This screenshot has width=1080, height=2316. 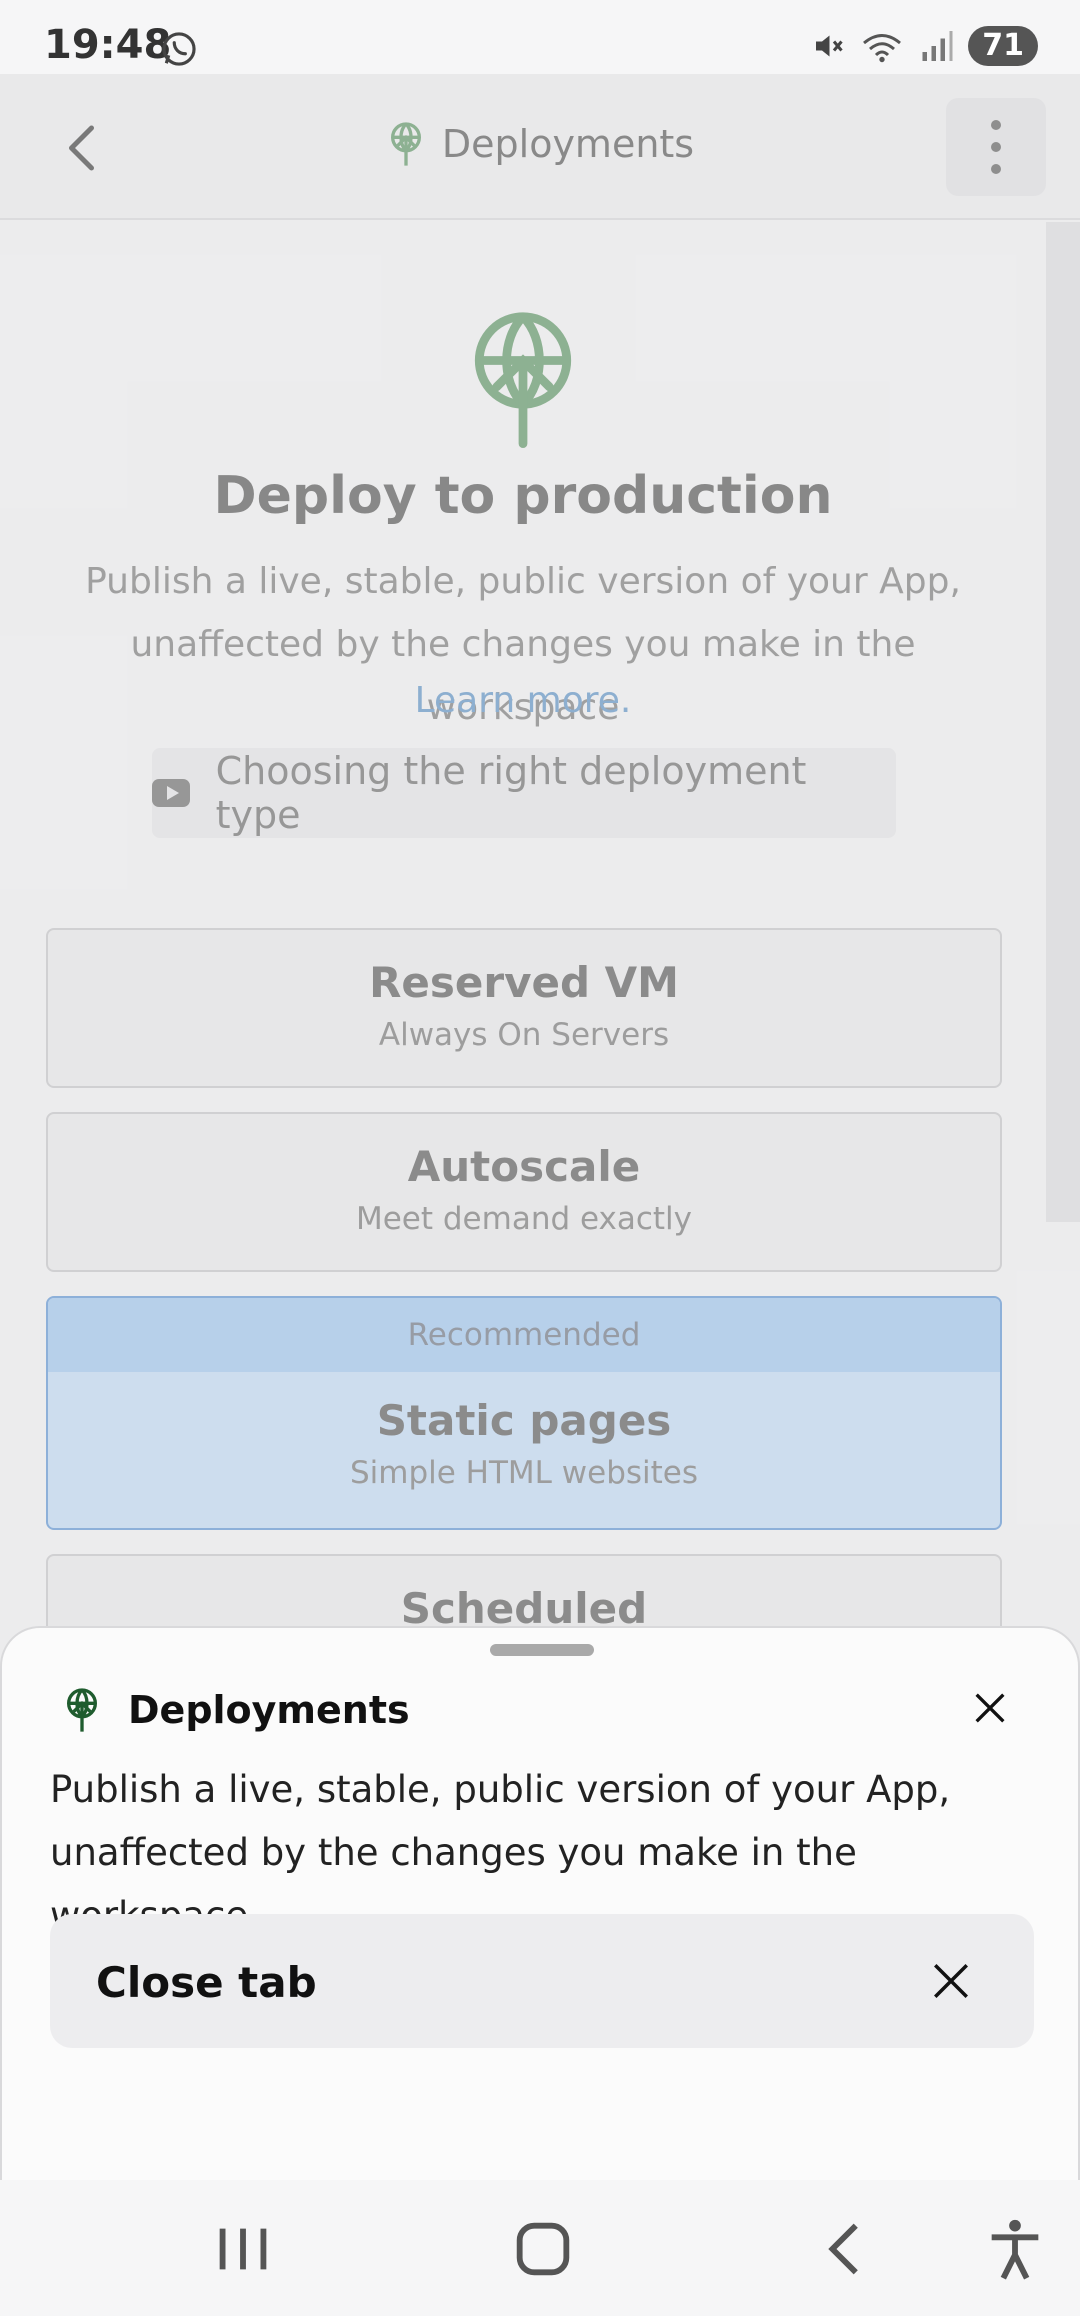 What do you see at coordinates (829, 46) in the screenshot?
I see `mute-icon` at bounding box center [829, 46].